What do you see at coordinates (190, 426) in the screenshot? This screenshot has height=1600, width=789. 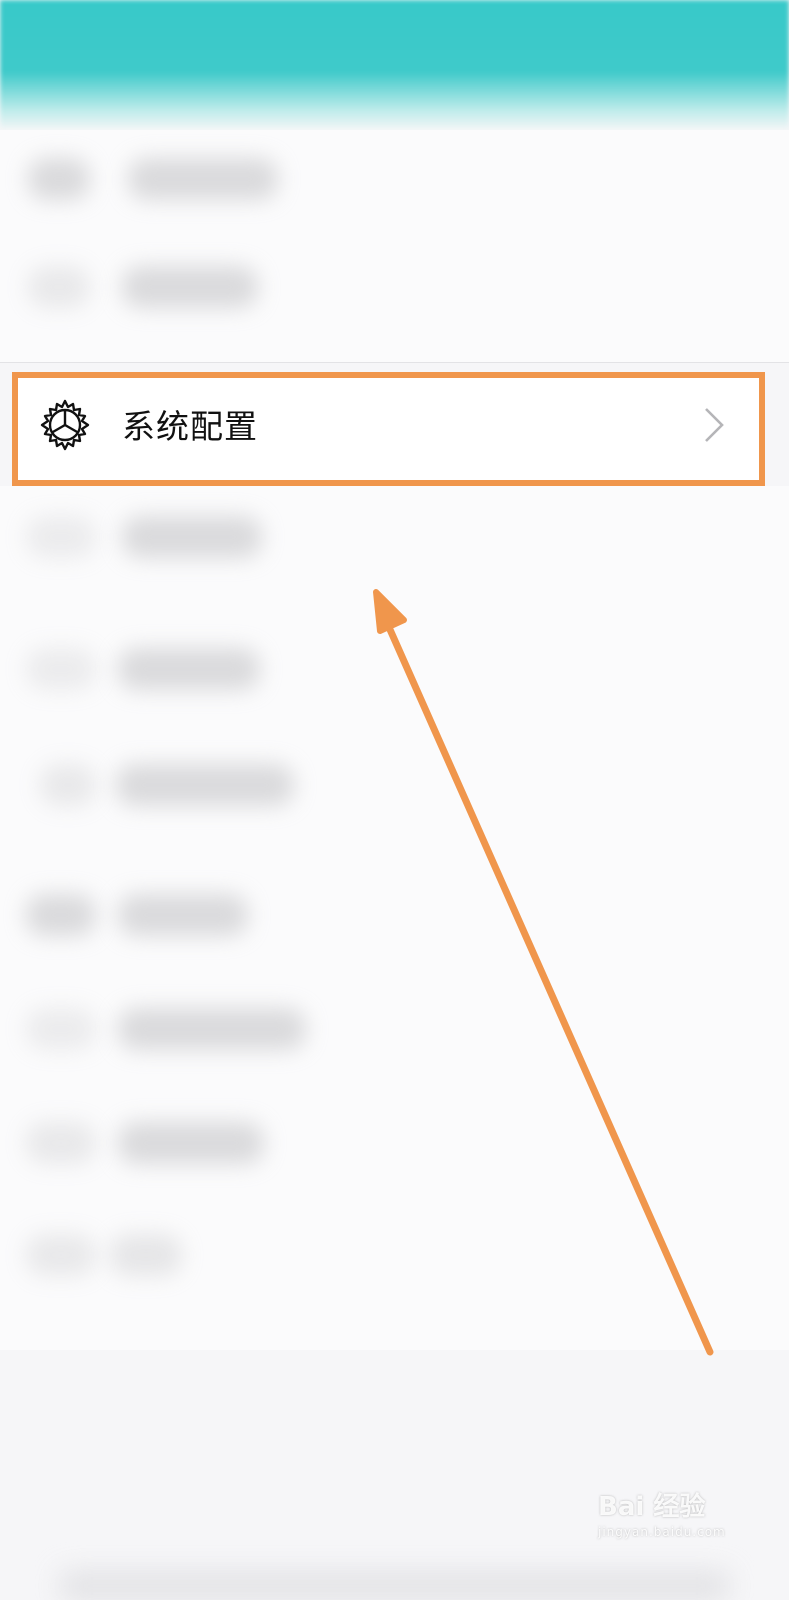 I see `system-config-label: 系统配置` at bounding box center [190, 426].